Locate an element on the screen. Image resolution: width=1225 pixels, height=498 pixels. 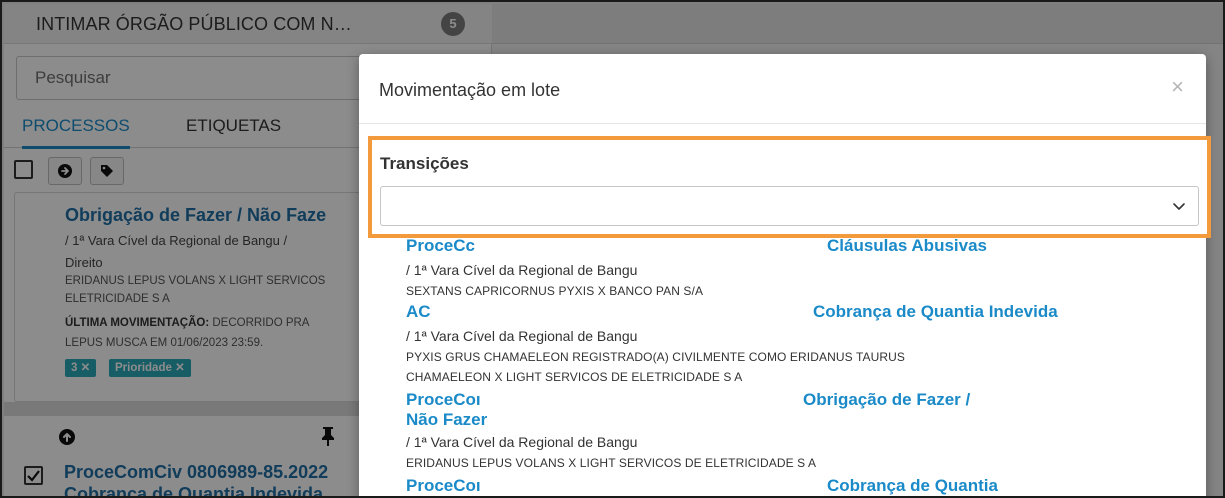
transitions-select is located at coordinates (789, 206).